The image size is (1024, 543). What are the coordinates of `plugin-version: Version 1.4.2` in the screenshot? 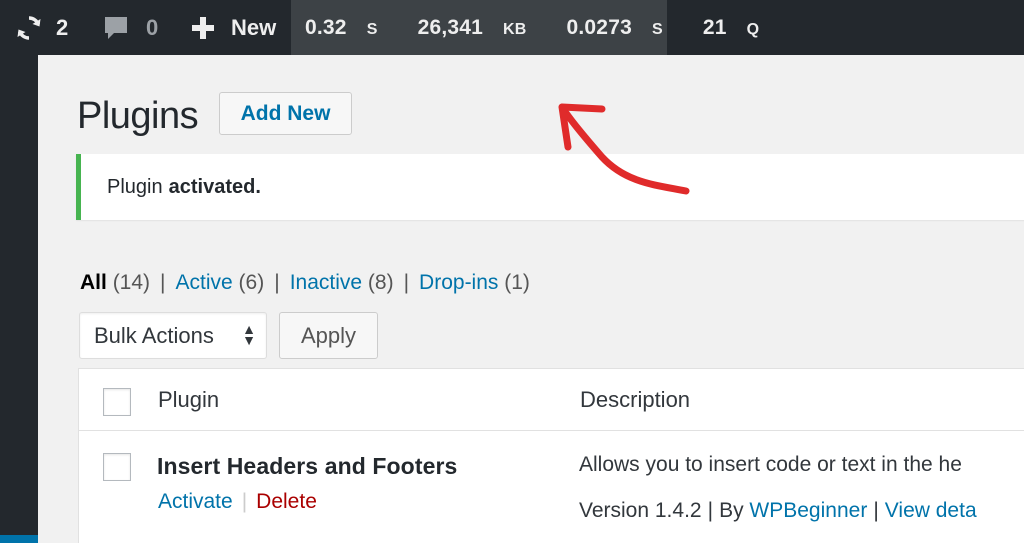 It's located at (640, 510).